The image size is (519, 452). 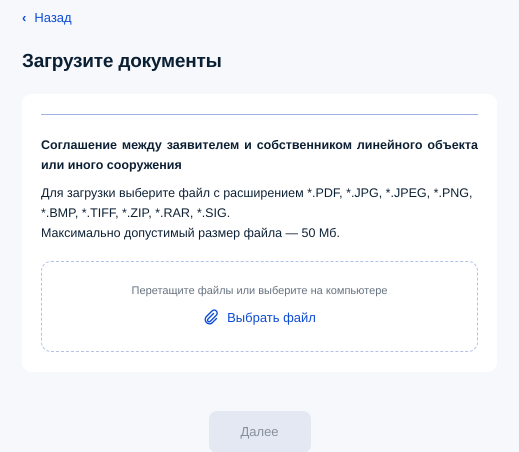 I want to click on back-link: ‹ Назад, so click(x=47, y=18).